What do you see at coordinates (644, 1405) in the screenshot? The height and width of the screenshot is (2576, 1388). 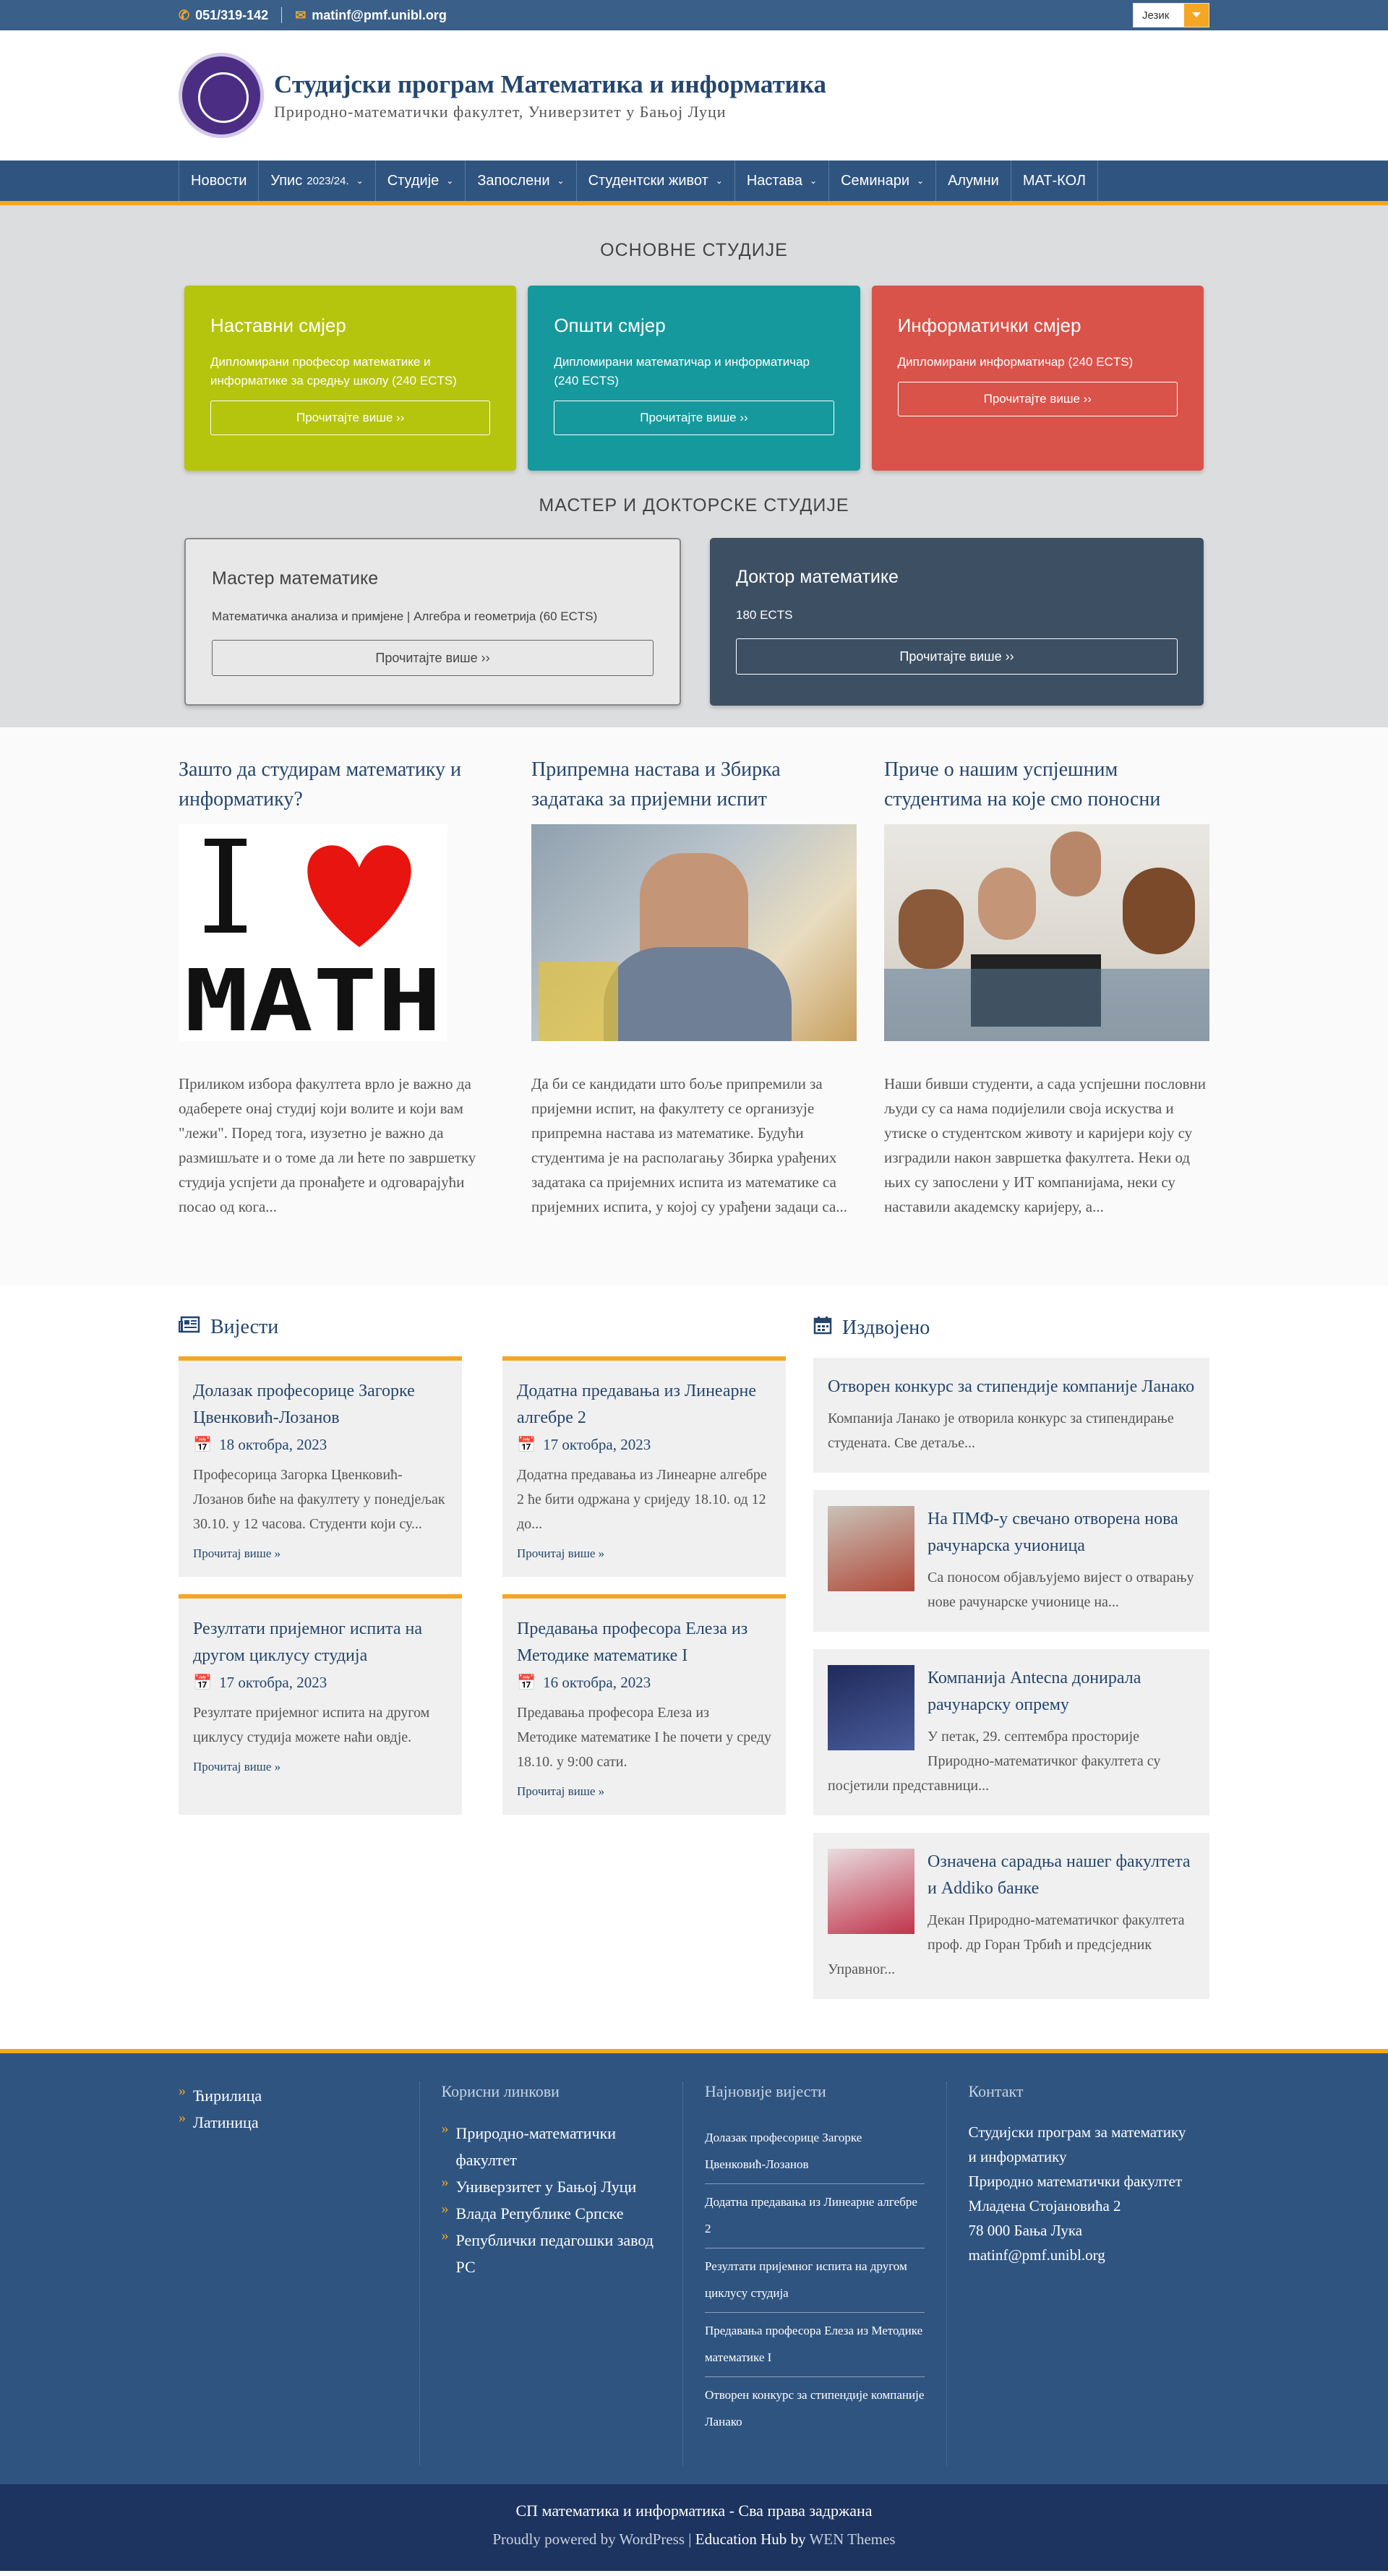 I see `news-title: Додатна предавања из Линеарне алгебре 2` at bounding box center [644, 1405].